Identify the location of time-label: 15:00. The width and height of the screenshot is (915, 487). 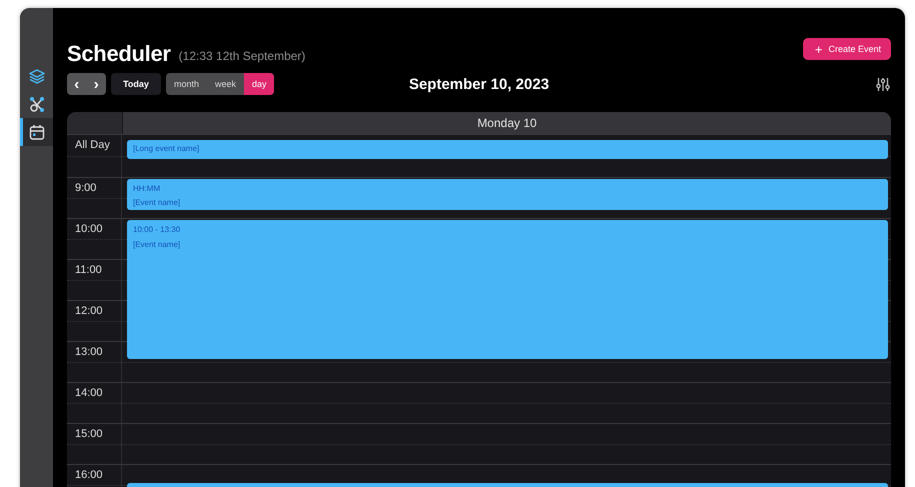
(89, 434).